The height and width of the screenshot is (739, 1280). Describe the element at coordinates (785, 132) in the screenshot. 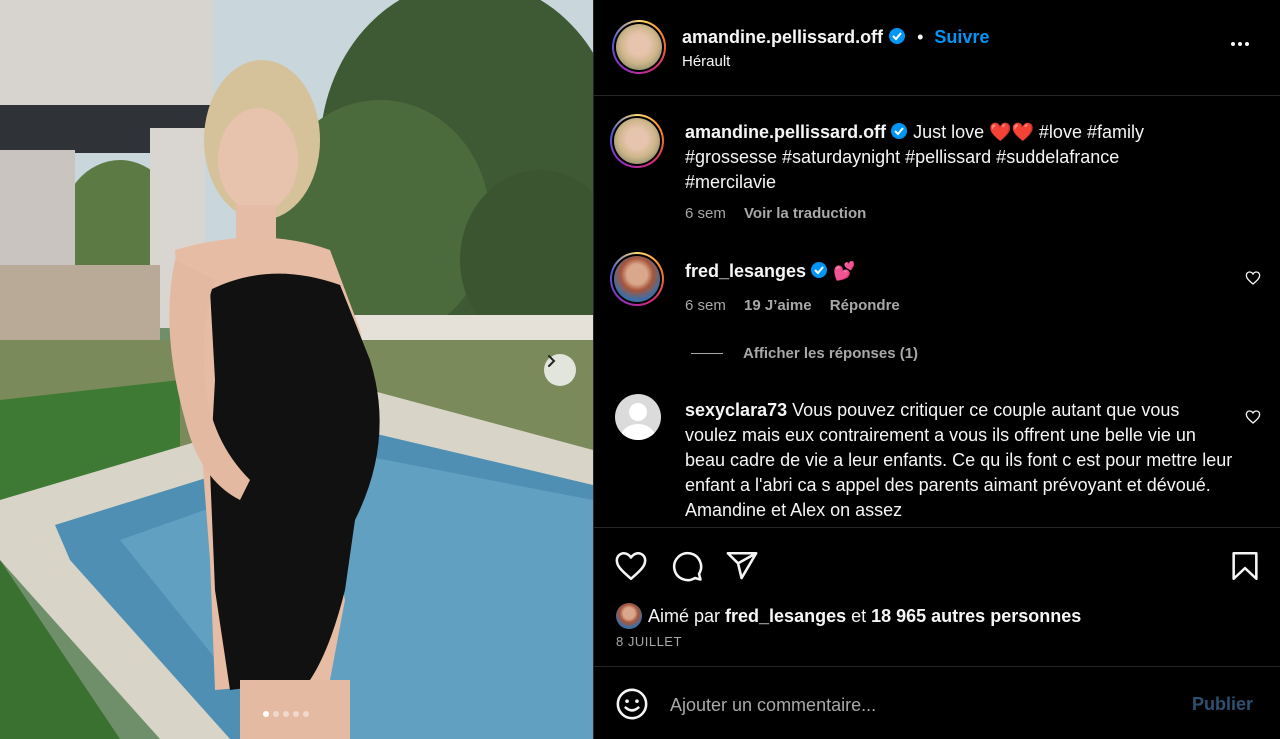

I see `caption-author: amandine.pellissard.off` at that location.